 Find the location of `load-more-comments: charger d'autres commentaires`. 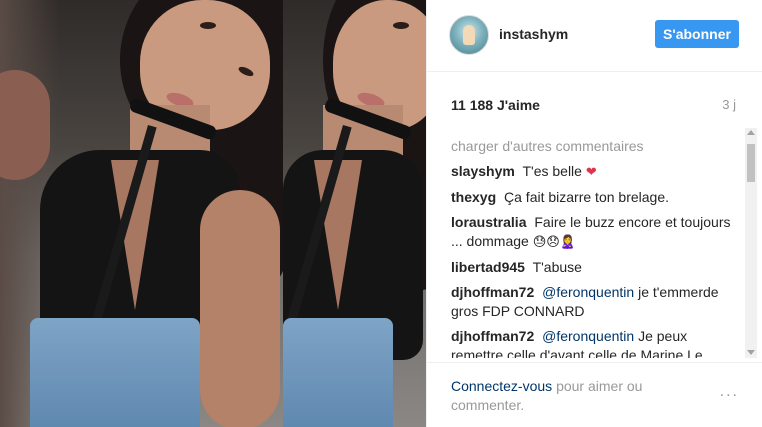

load-more-comments: charger d'autres commentaires is located at coordinates (596, 146).